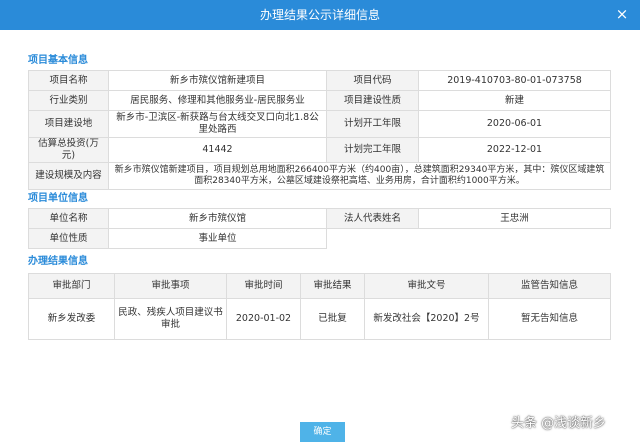 The width and height of the screenshot is (640, 447). What do you see at coordinates (514, 80) in the screenshot?
I see `project-code-value: 2019-410703-80-01-073758` at bounding box center [514, 80].